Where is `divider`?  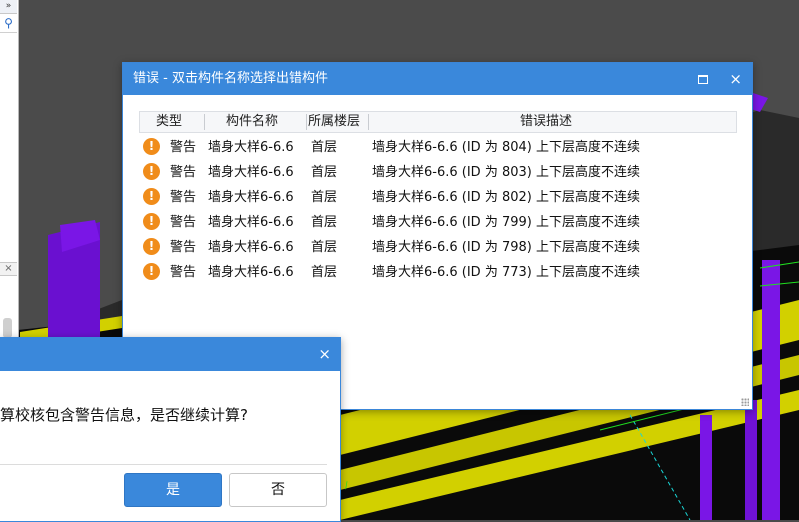 divider is located at coordinates (163, 464).